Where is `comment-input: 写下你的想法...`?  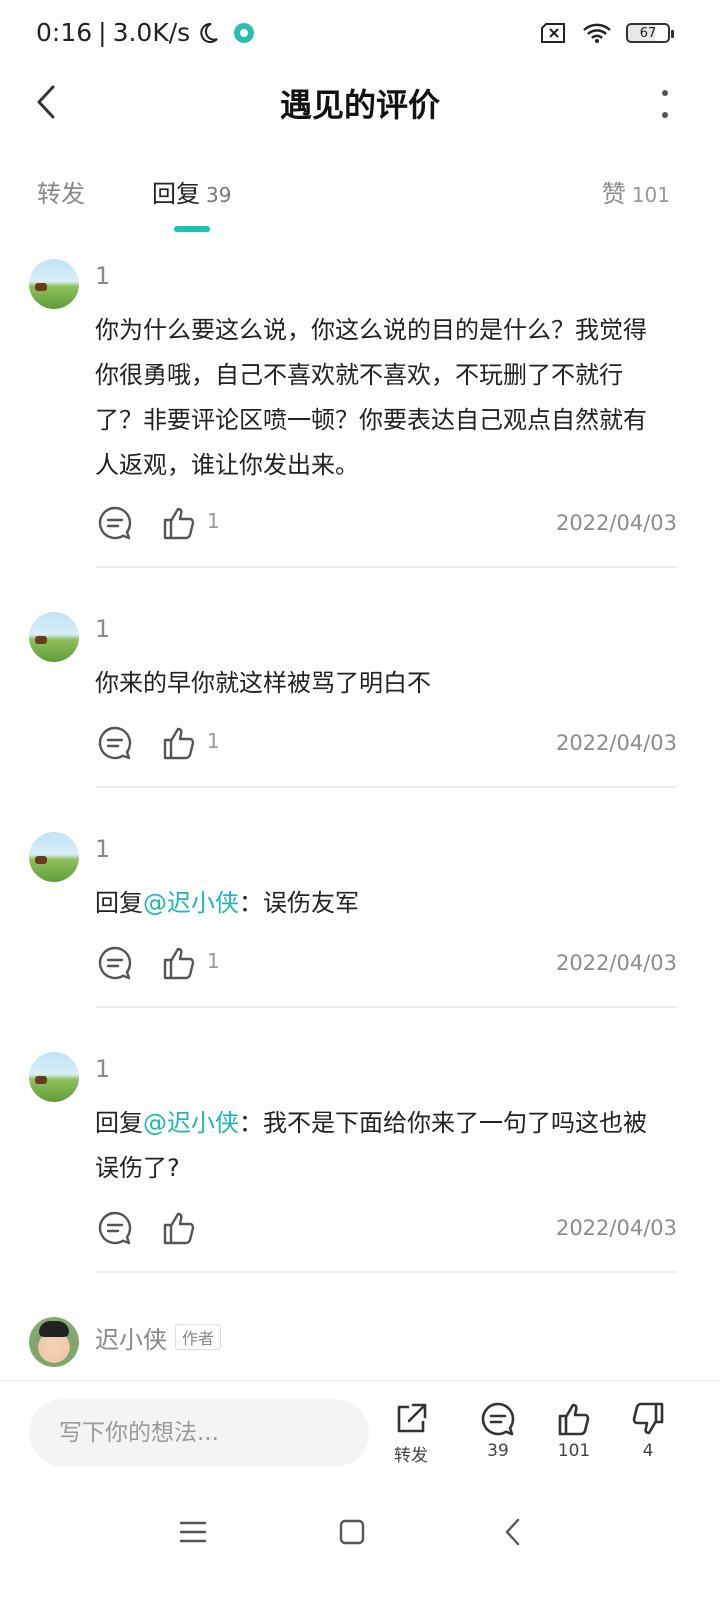
comment-input: 写下你的想法... is located at coordinates (199, 1433).